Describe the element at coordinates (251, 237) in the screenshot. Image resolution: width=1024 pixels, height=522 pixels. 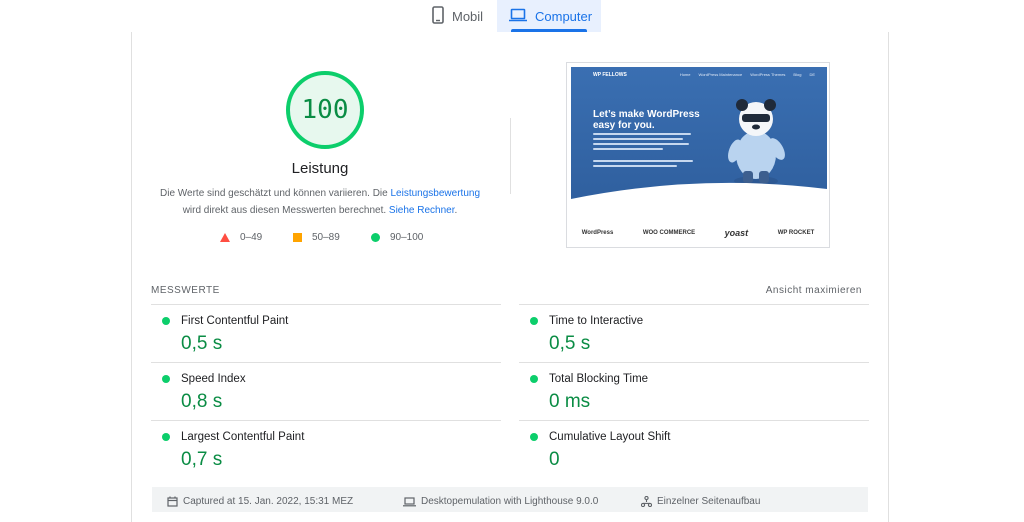
I see `legend-fail-label: 0–49` at that location.